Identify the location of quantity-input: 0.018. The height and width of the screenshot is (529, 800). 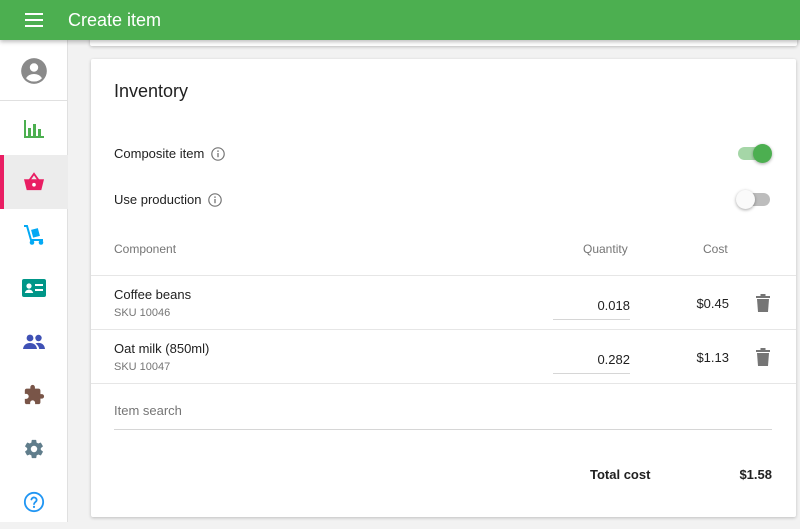
(591, 306).